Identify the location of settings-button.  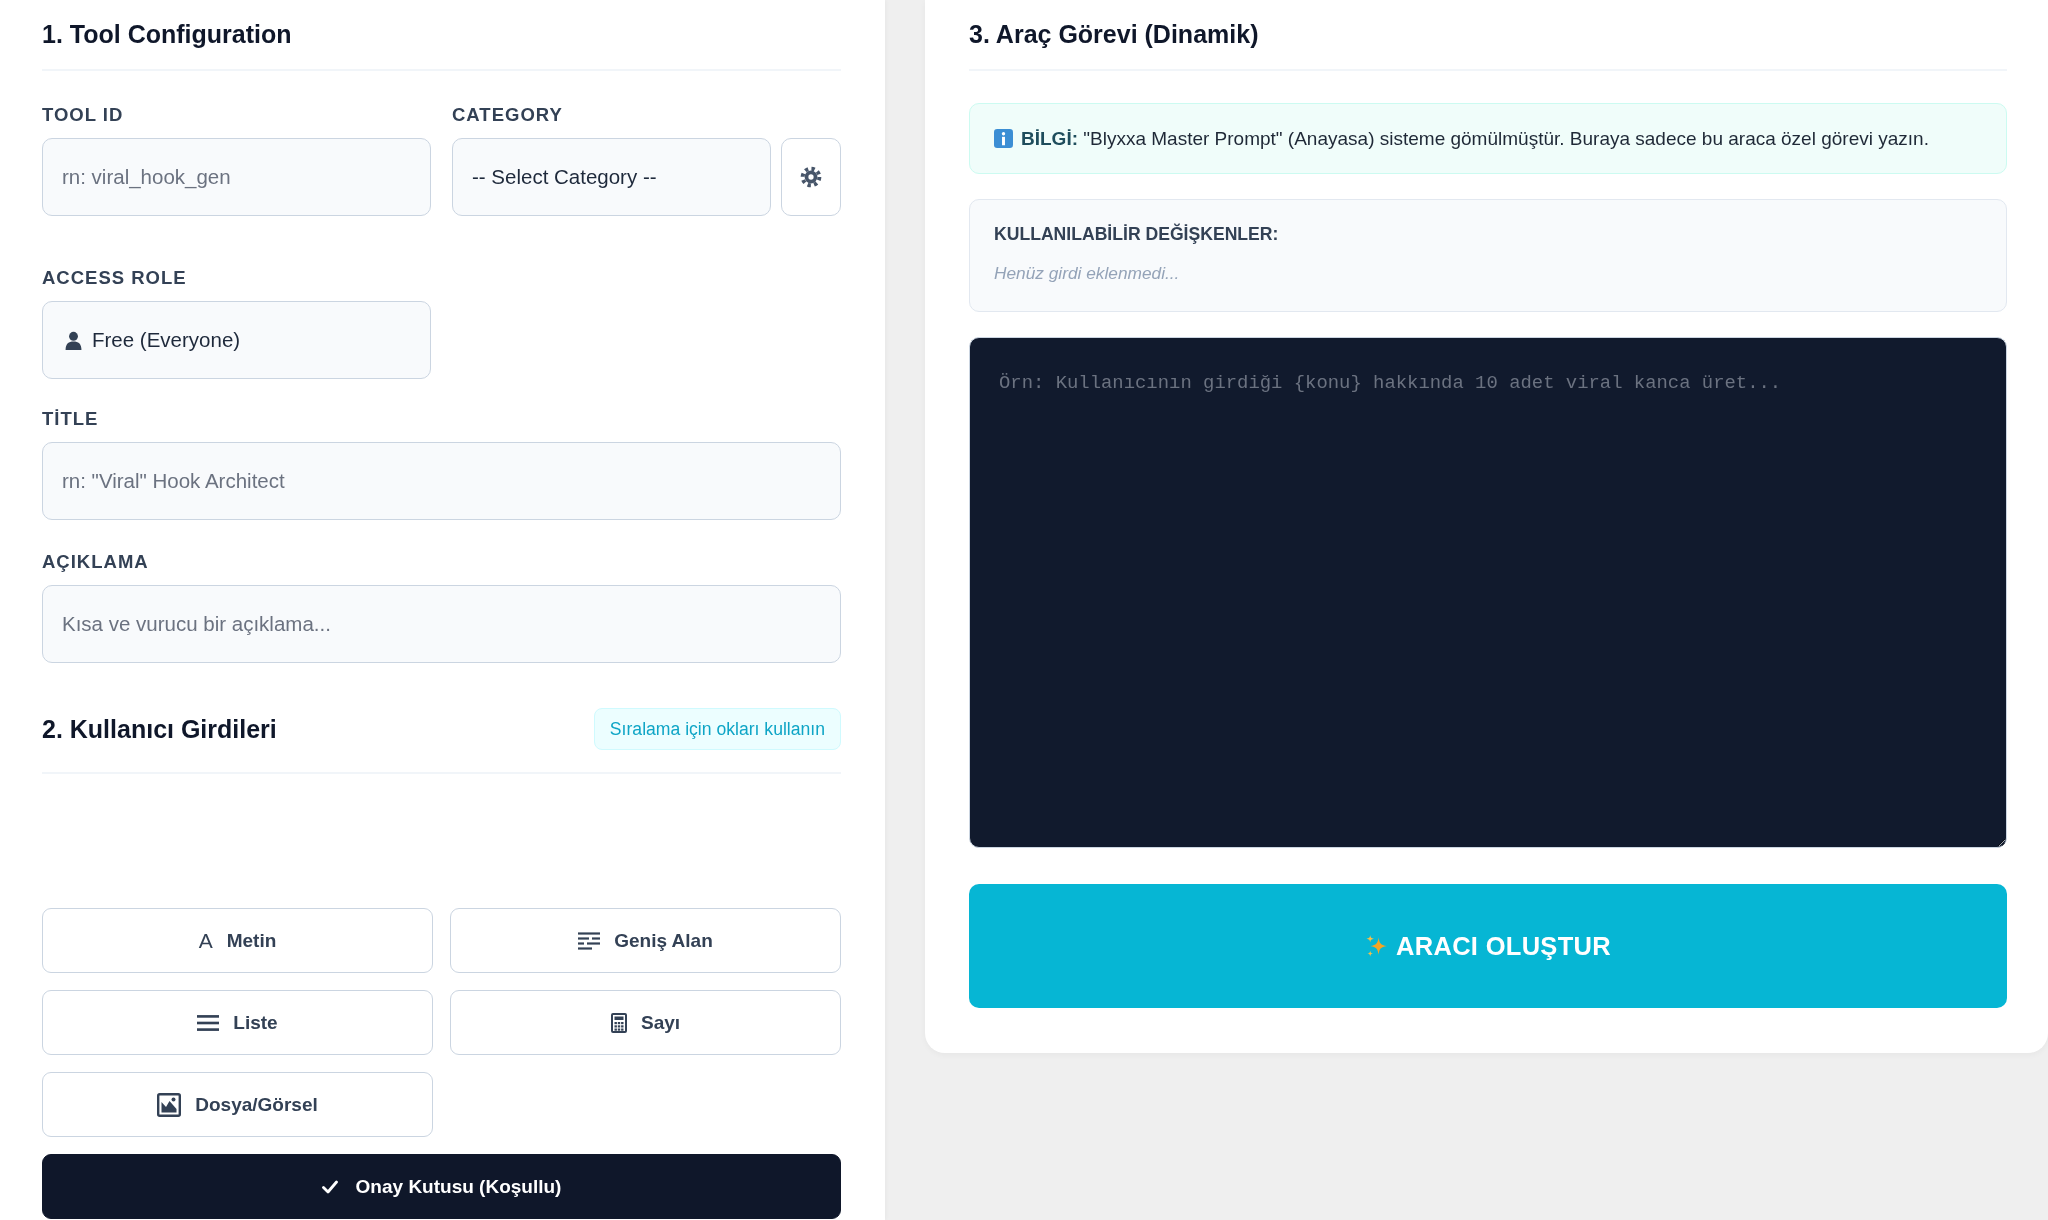
(811, 177).